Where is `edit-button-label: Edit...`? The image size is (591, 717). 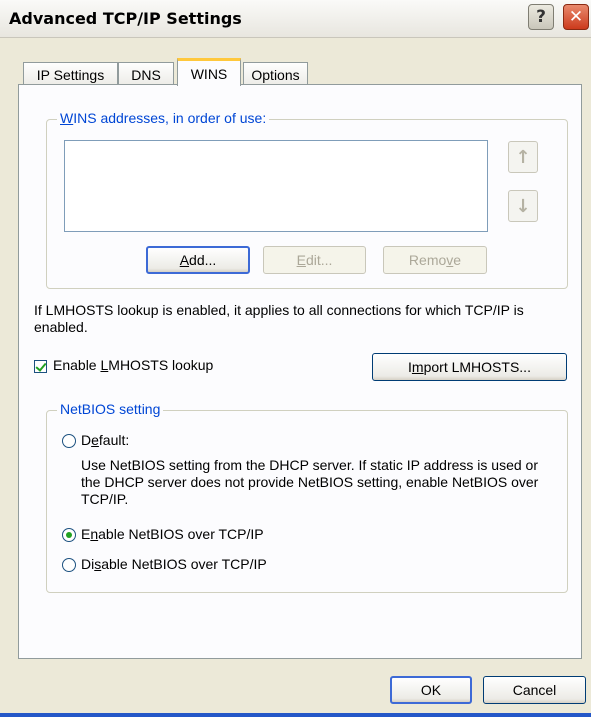 edit-button-label: Edit... is located at coordinates (314, 260).